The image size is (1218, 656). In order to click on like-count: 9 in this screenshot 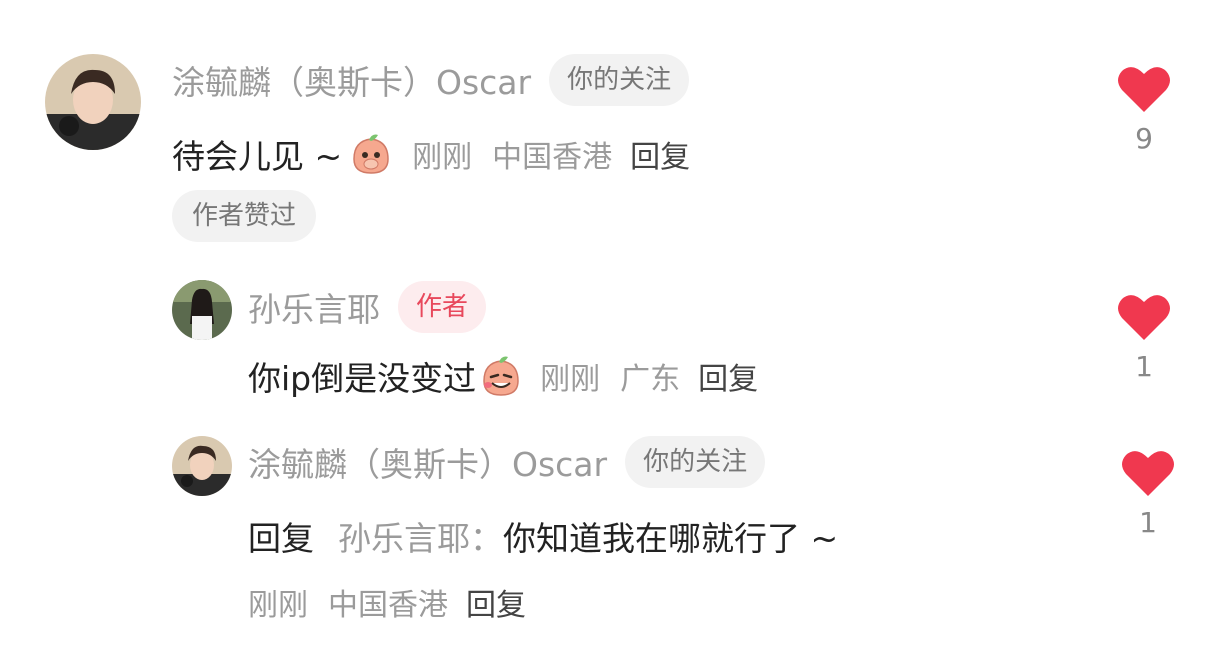, I will do `click(1144, 138)`.